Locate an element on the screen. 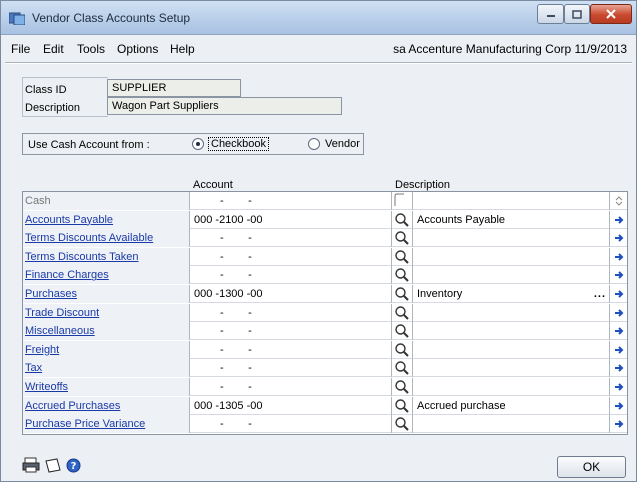 Image resolution: width=637 pixels, height=482 pixels. vendor-radio is located at coordinates (314, 144).